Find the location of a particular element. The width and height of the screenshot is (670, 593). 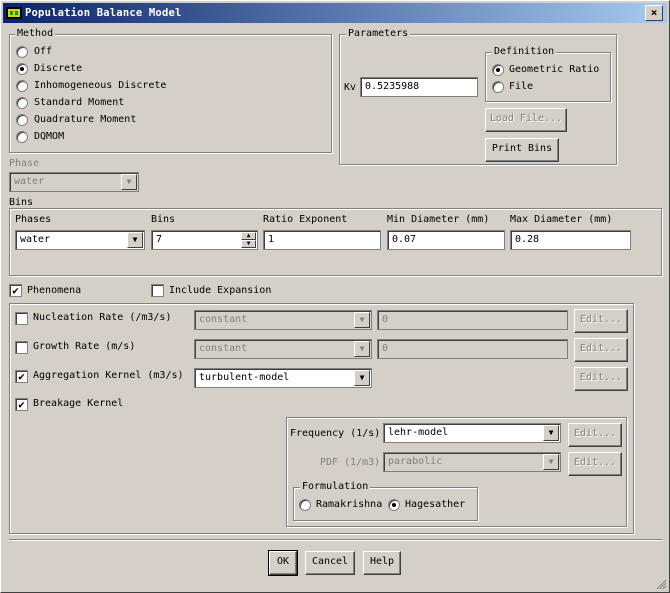

method-off-label: Off is located at coordinates (43, 51).